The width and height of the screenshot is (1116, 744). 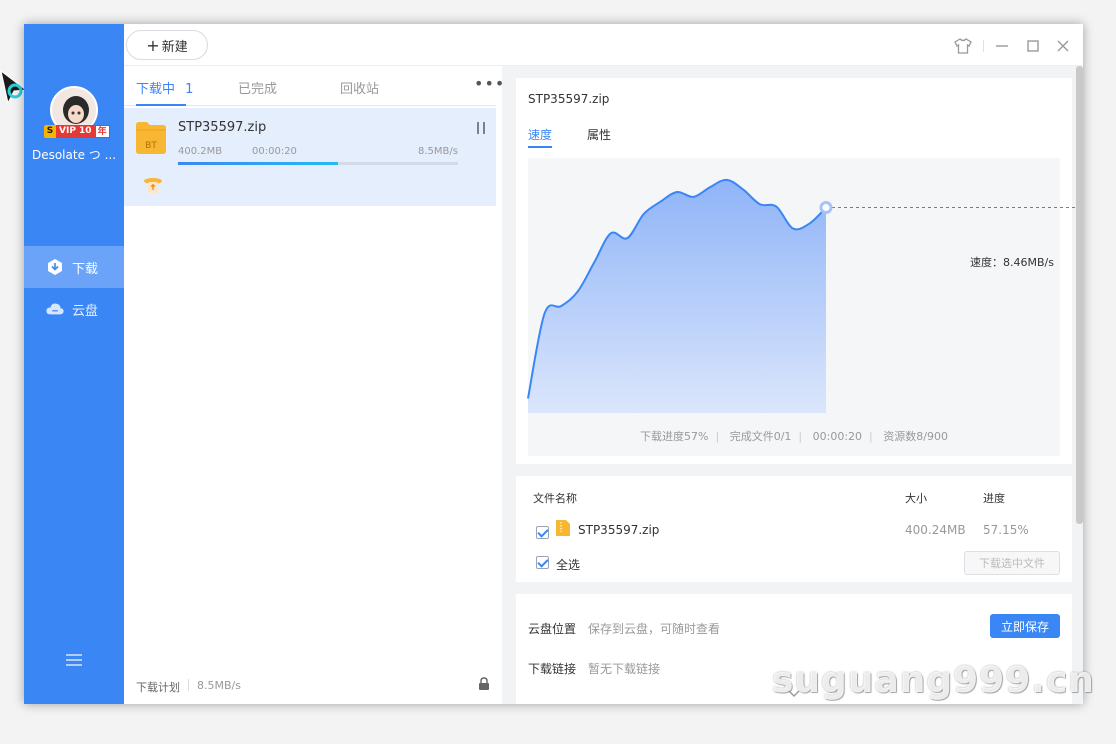 I want to click on footer-speed: 8.5MB/s, so click(x=219, y=685).